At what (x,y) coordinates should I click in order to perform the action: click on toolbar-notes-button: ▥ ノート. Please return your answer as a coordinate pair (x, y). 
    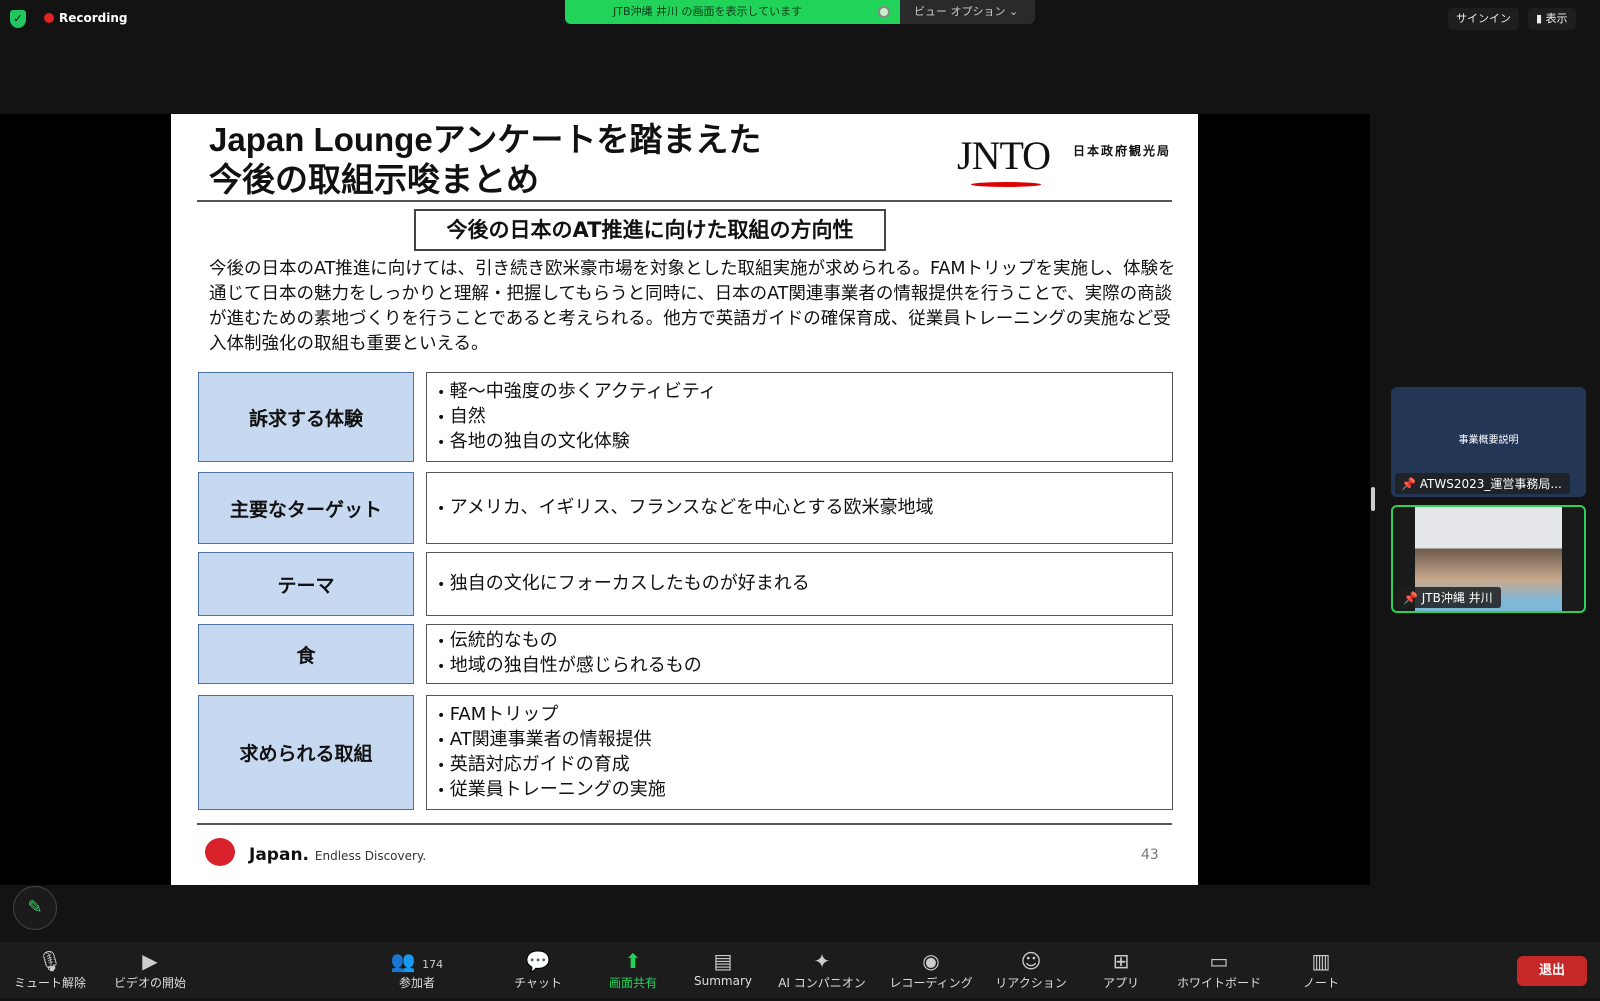
    Looking at the image, I should click on (1321, 969).